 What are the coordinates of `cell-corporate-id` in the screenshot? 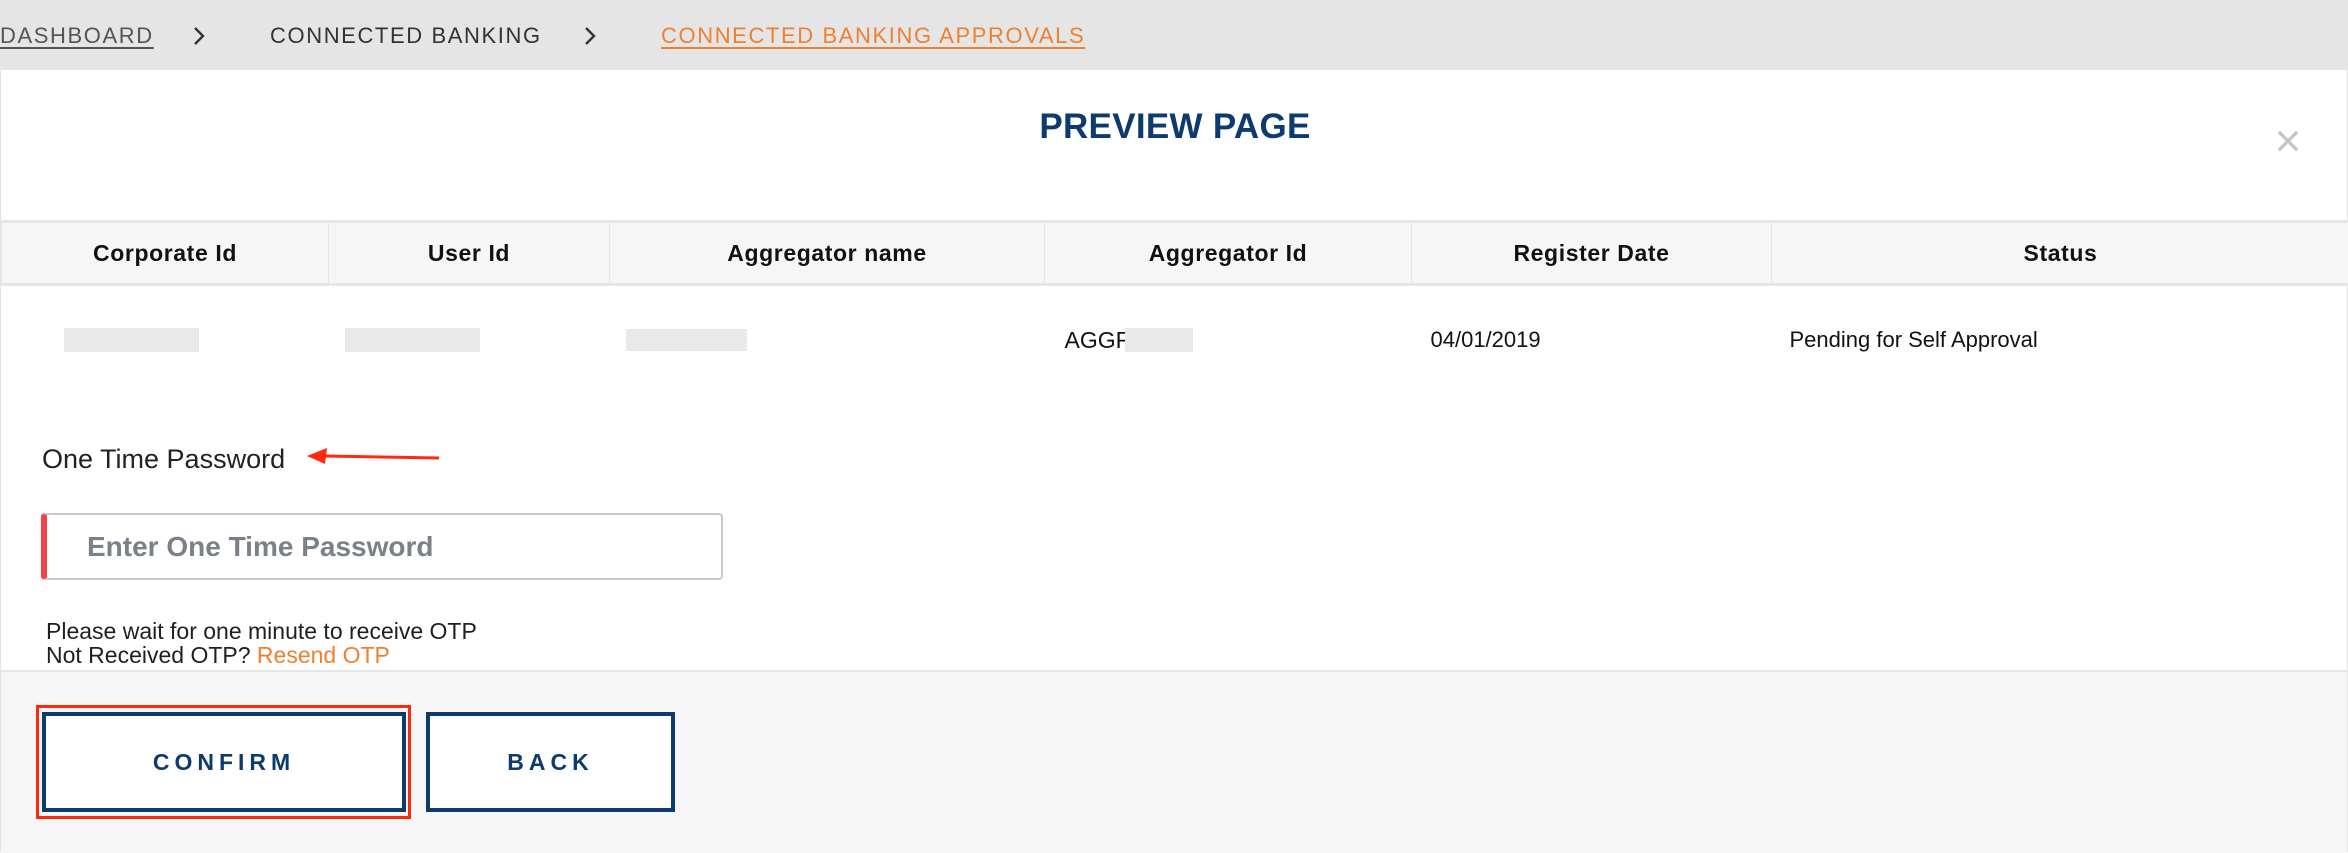 It's located at (165, 340).